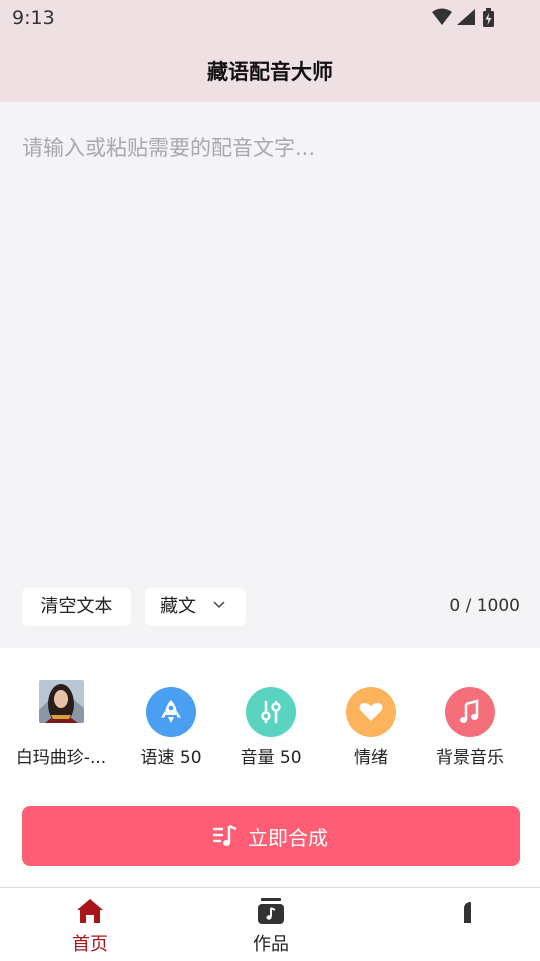 The image size is (540, 961). I want to click on status-icons, so click(465, 18).